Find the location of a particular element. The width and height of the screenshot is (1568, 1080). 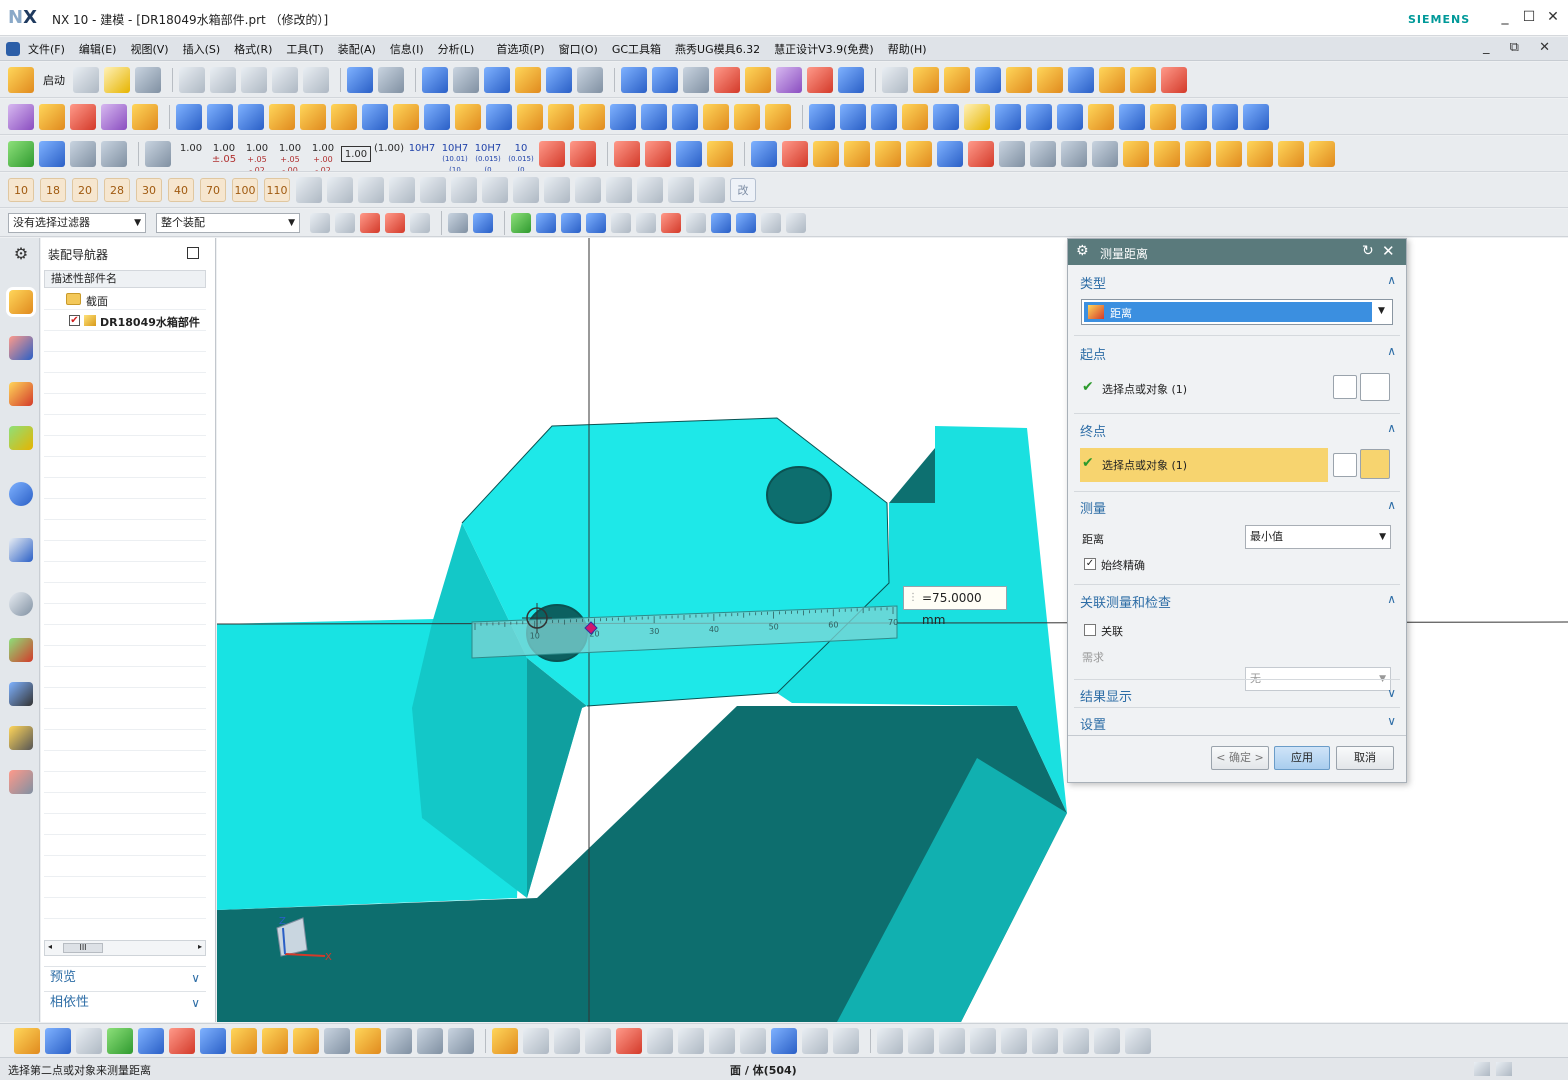

revolve-icon is located at coordinates (957, 79).